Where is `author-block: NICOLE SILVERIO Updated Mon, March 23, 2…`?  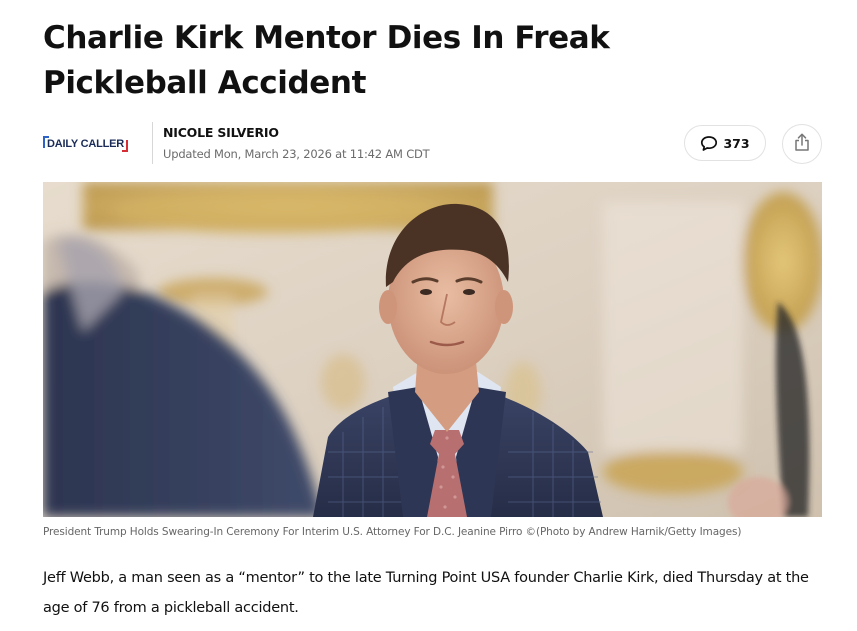
author-block: NICOLE SILVERIO Updated Mon, March 23, 2… is located at coordinates (296, 143).